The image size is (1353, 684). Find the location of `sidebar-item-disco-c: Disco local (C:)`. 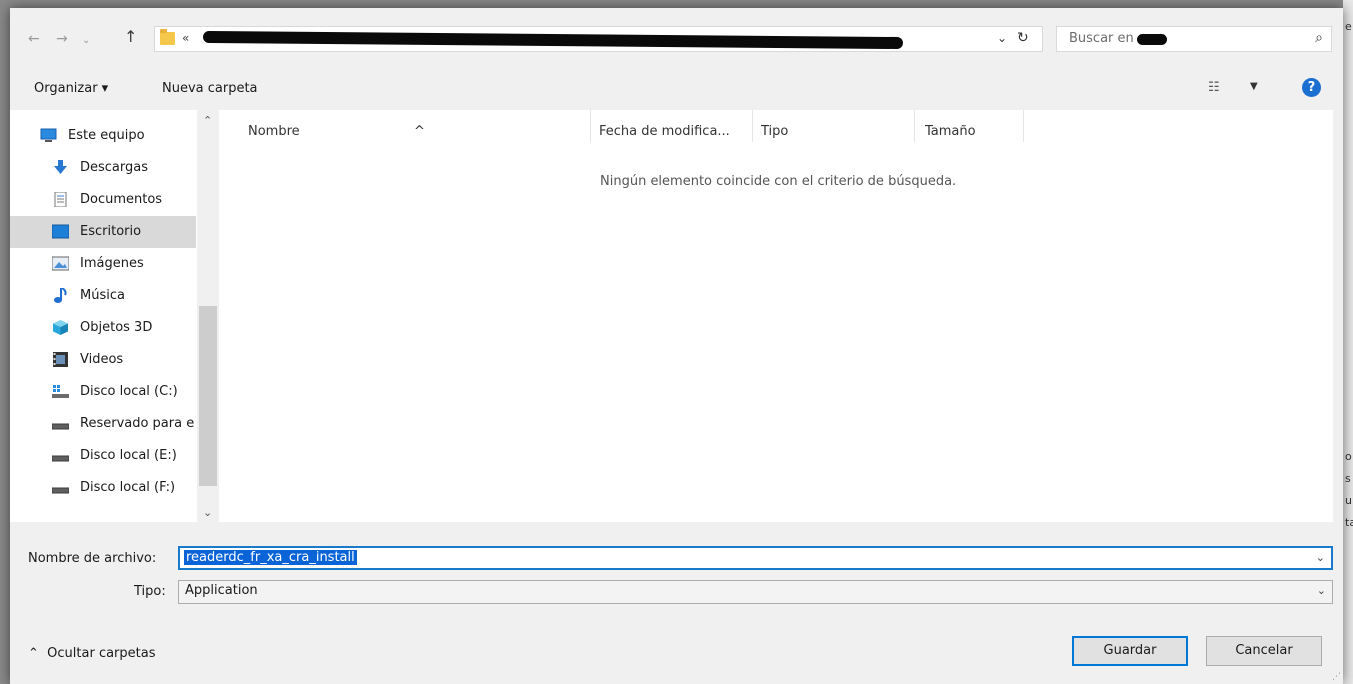

sidebar-item-disco-c: Disco local (C:) is located at coordinates (103, 392).